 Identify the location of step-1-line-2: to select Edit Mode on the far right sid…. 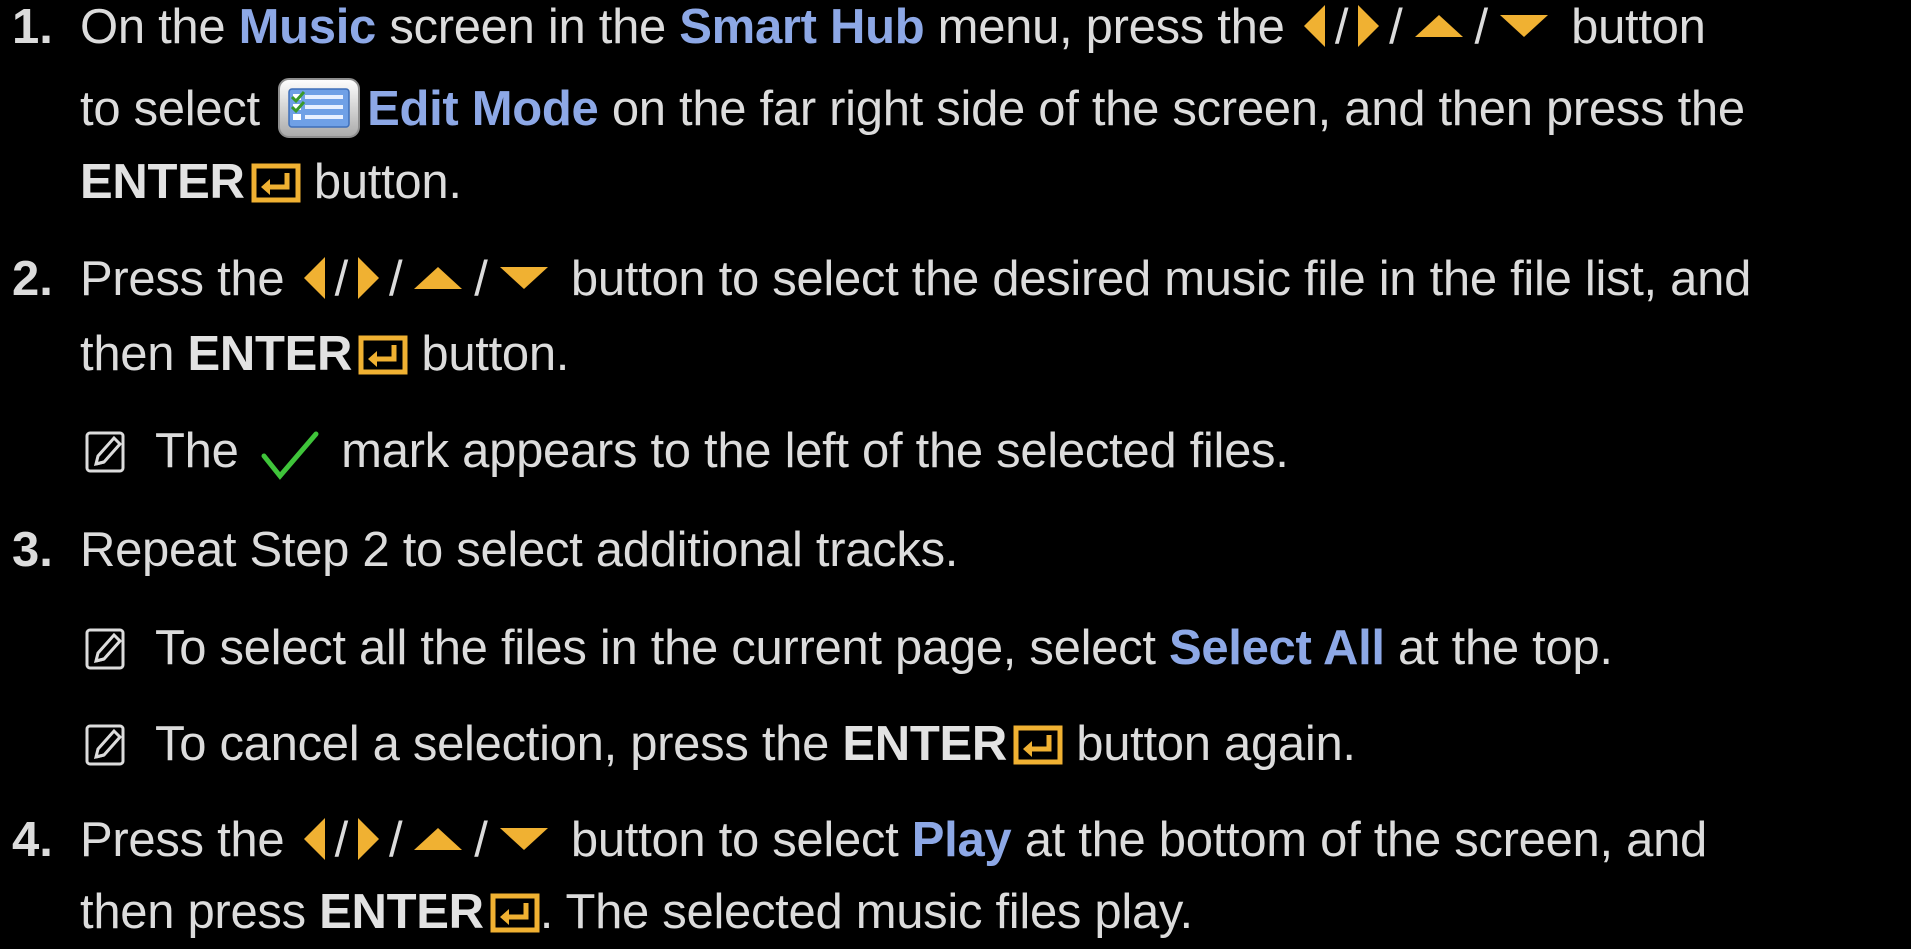
(912, 110).